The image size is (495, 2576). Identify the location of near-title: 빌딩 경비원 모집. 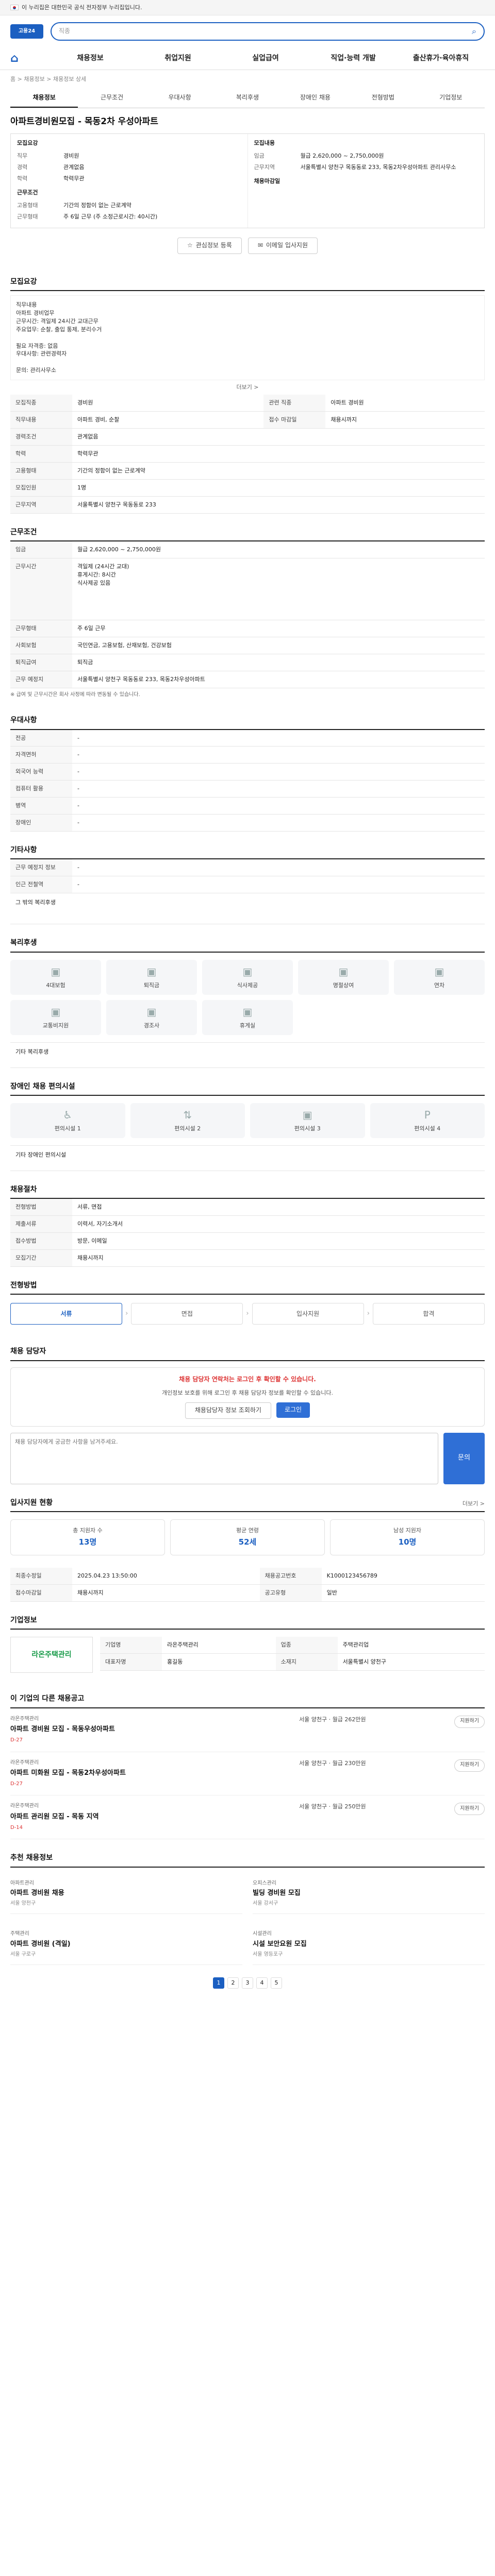
(369, 1894).